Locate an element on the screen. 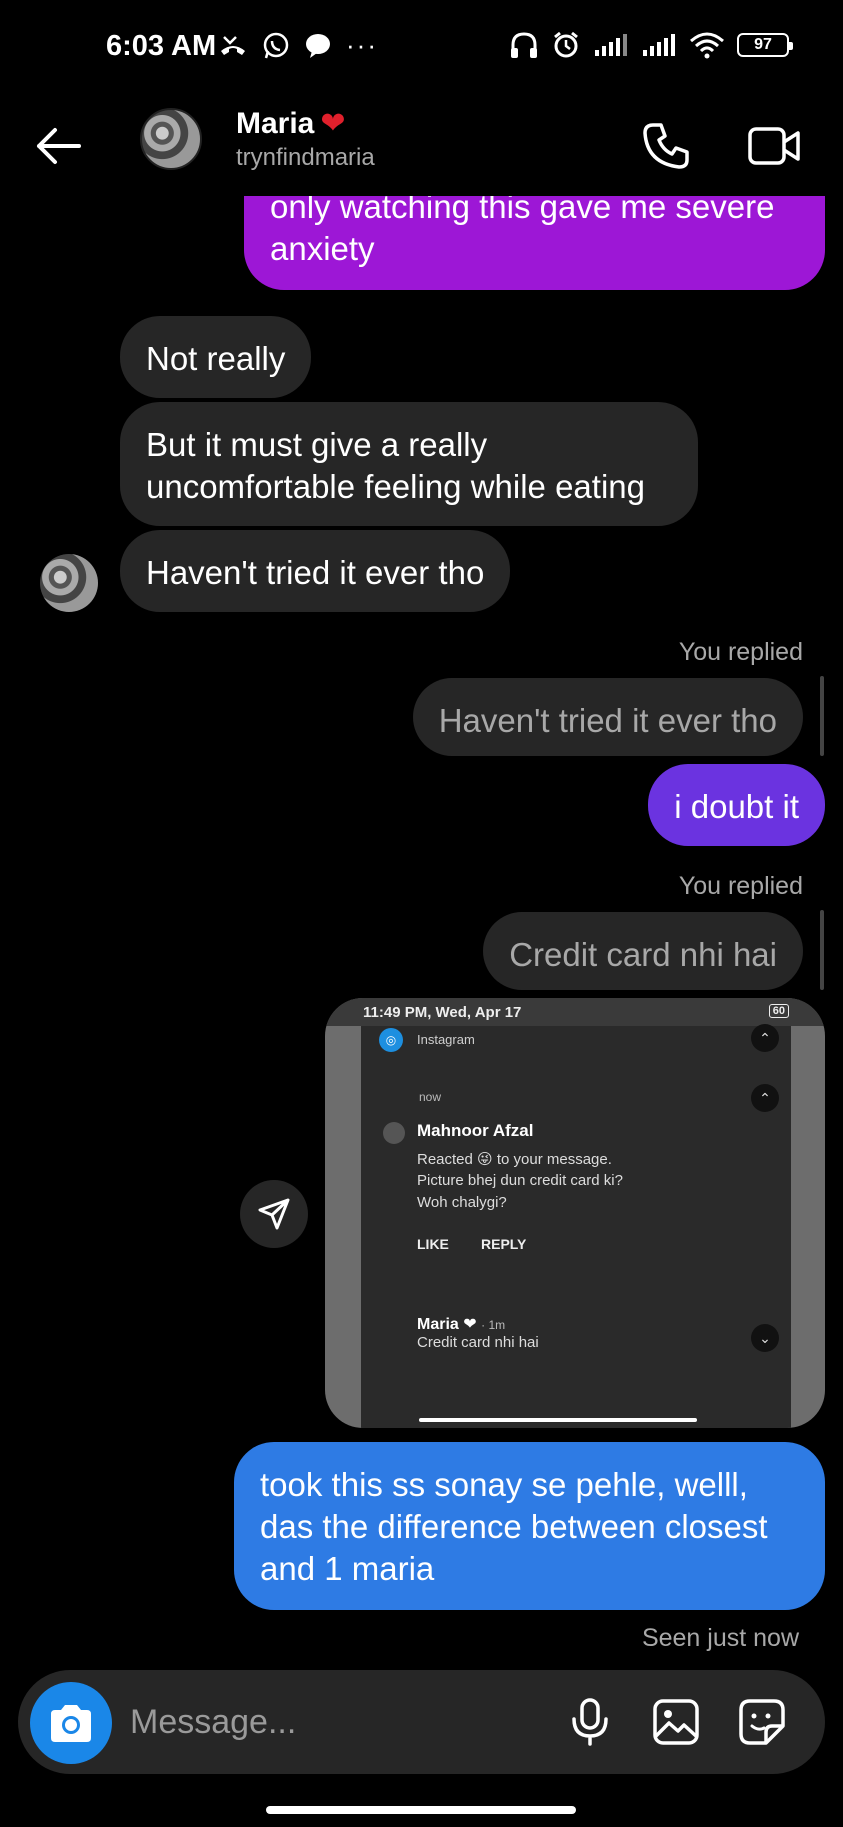 The image size is (843, 1827). notification-like-action: LIKE is located at coordinates (433, 1244).